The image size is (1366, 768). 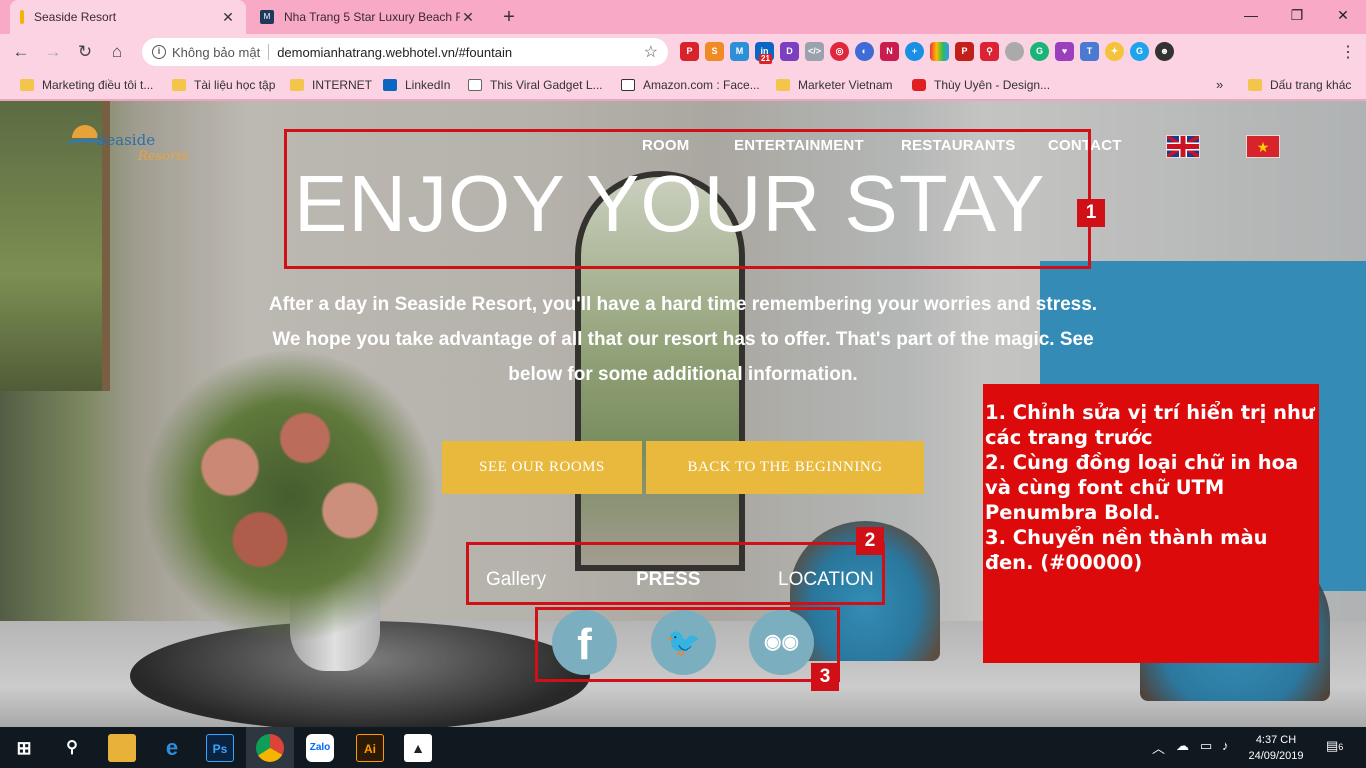 I want to click on bulb-icon: ✦, so click(x=1114, y=51).